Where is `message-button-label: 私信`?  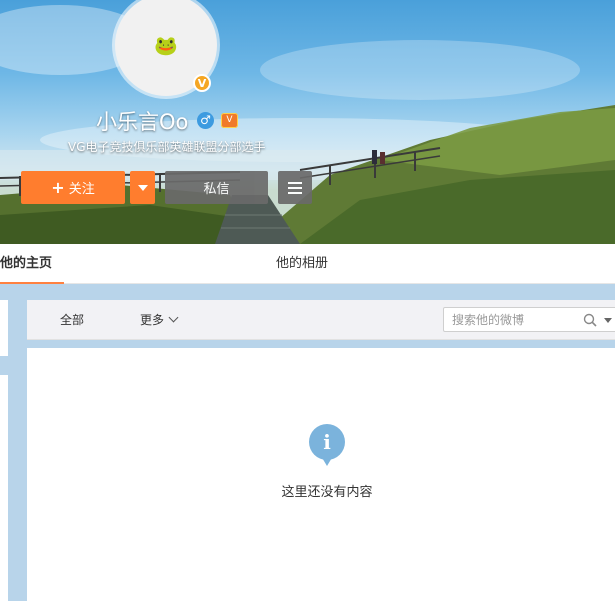
message-button-label: 私信 is located at coordinates (216, 189).